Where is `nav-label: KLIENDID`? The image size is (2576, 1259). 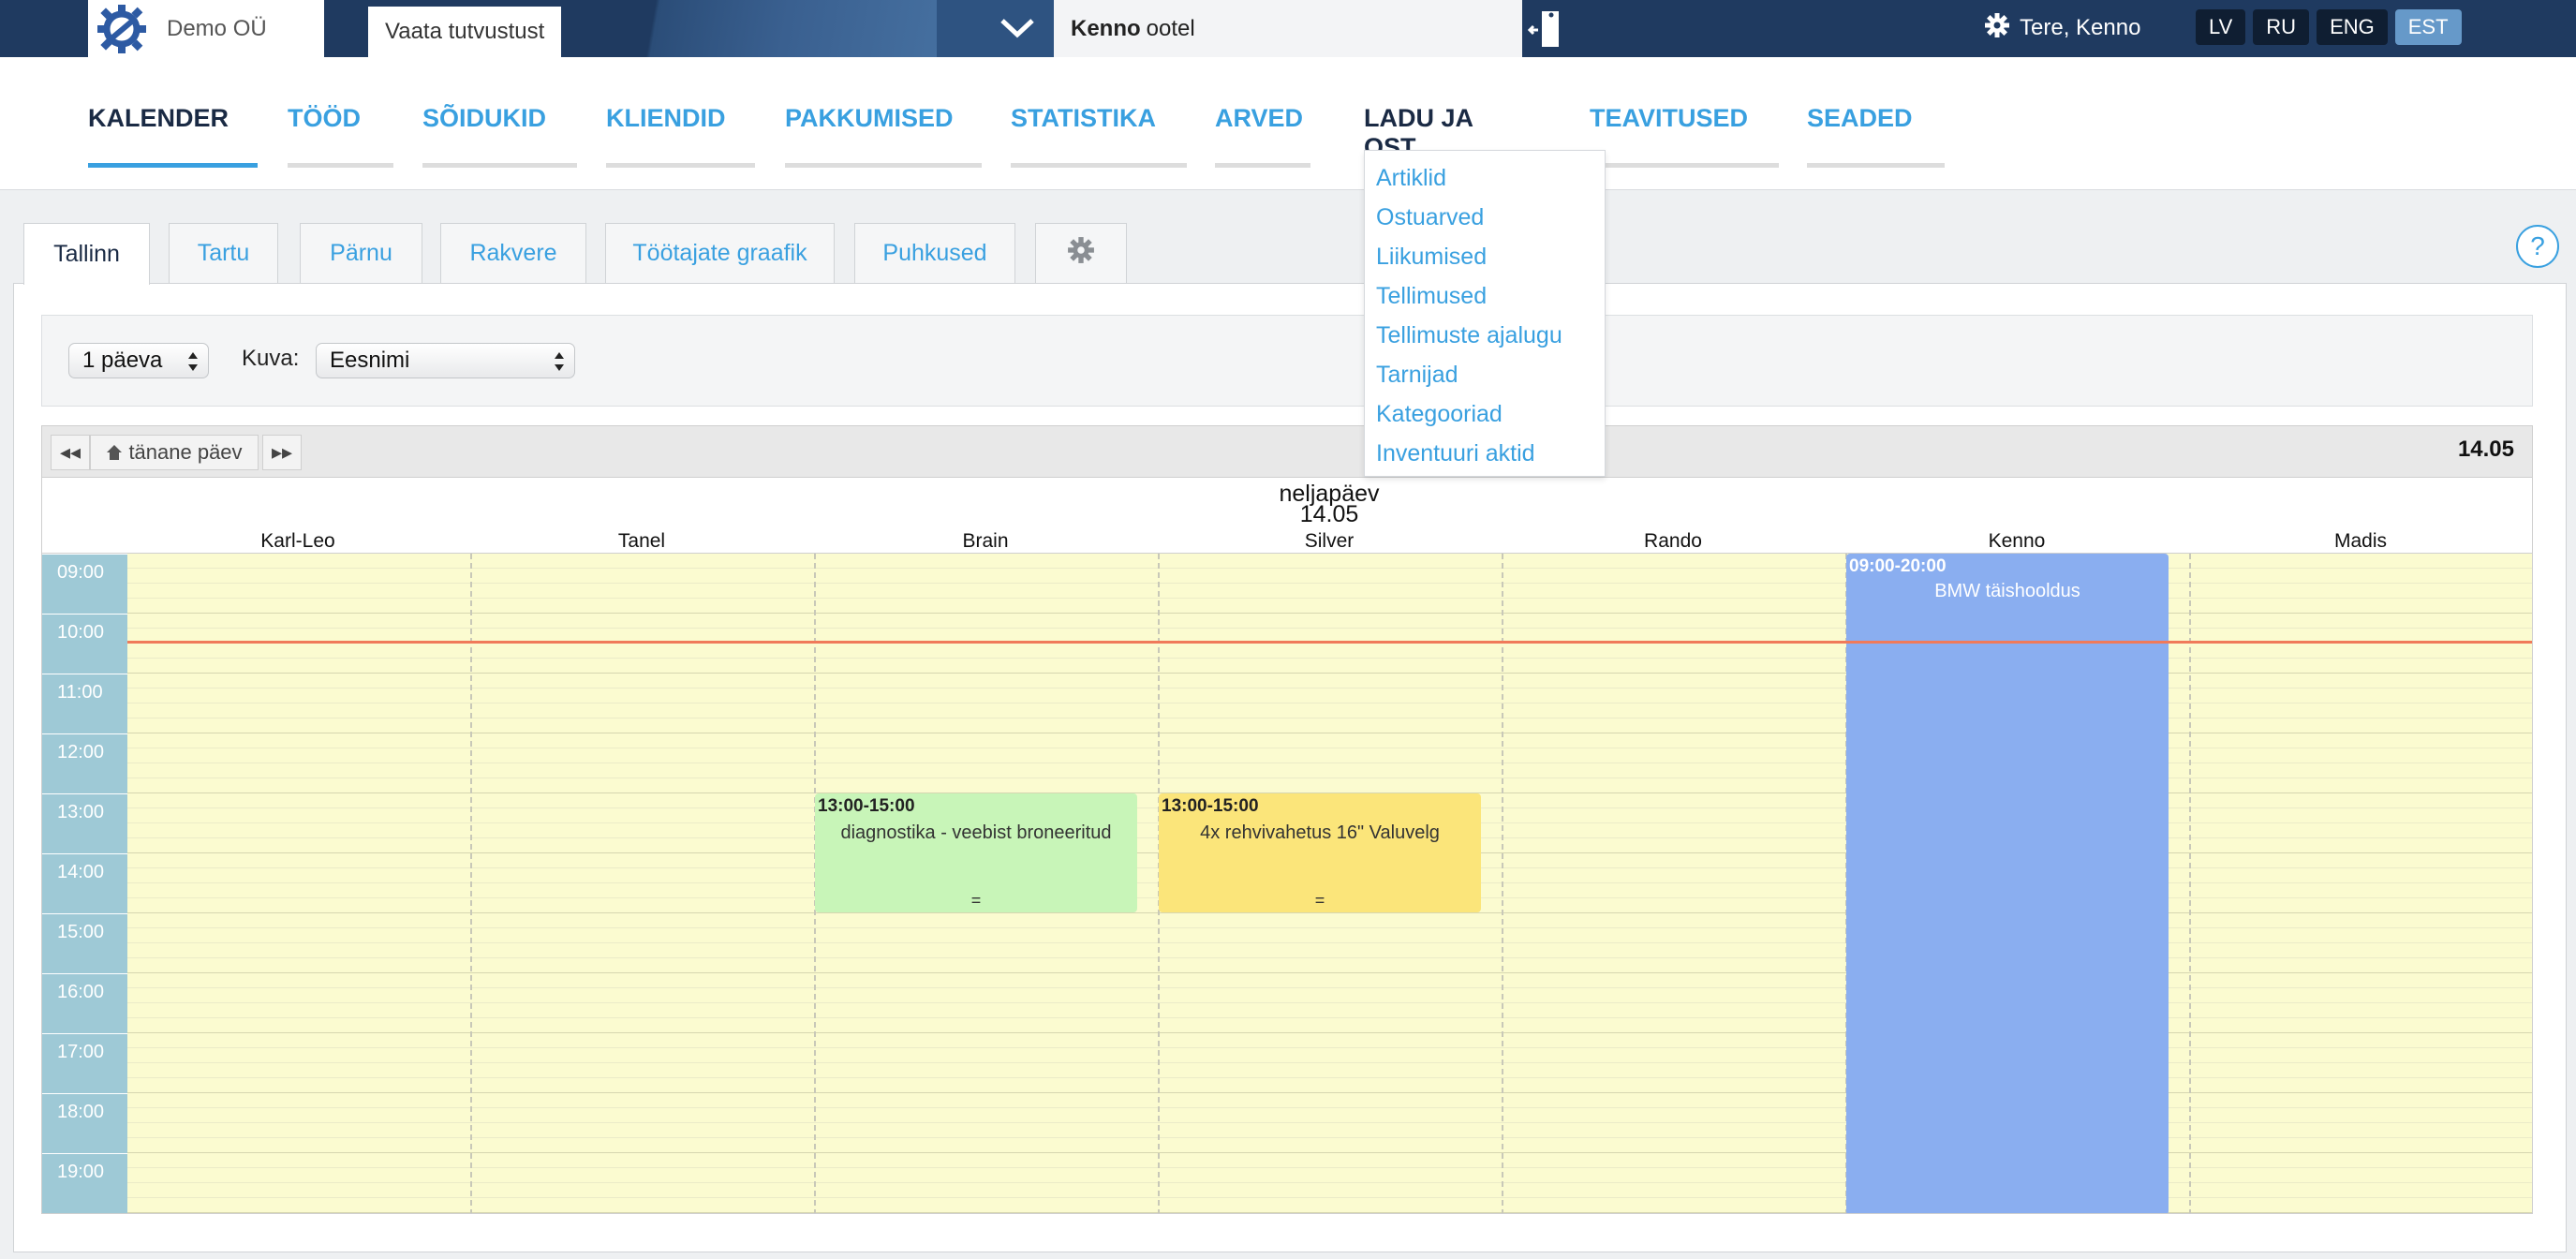 nav-label: KLIENDID is located at coordinates (666, 118).